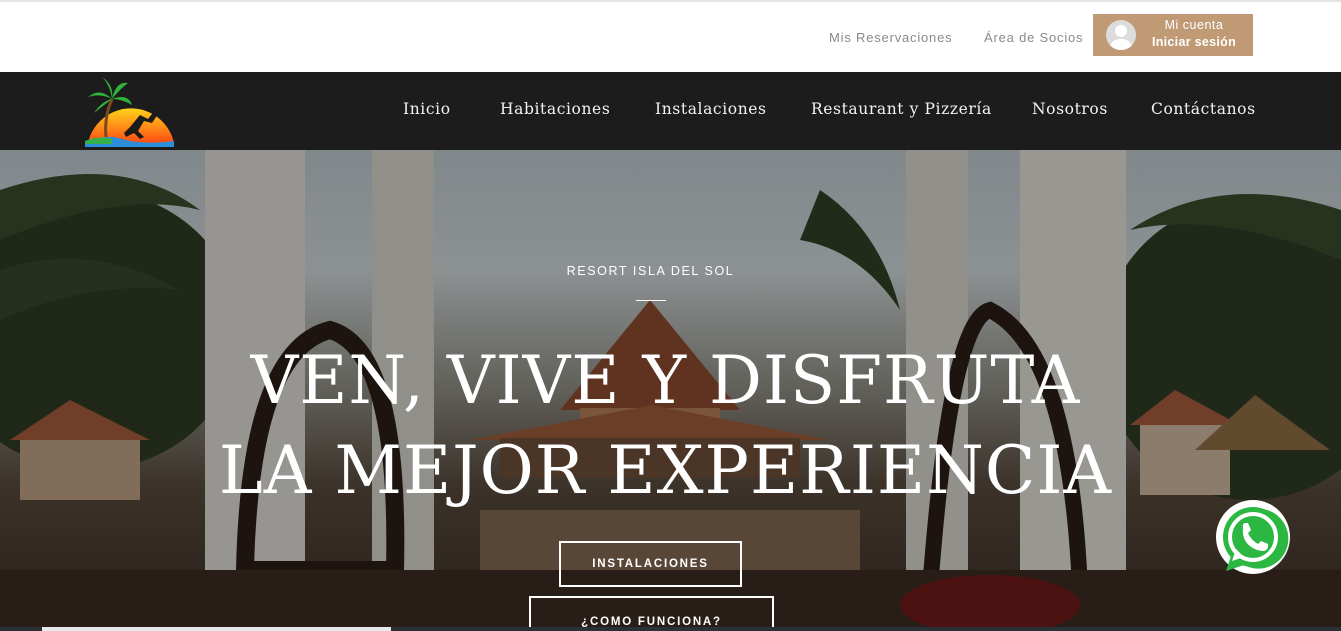 The image size is (1341, 631). What do you see at coordinates (711, 109) in the screenshot?
I see `nav-item-instalaciones: Instalaciones` at bounding box center [711, 109].